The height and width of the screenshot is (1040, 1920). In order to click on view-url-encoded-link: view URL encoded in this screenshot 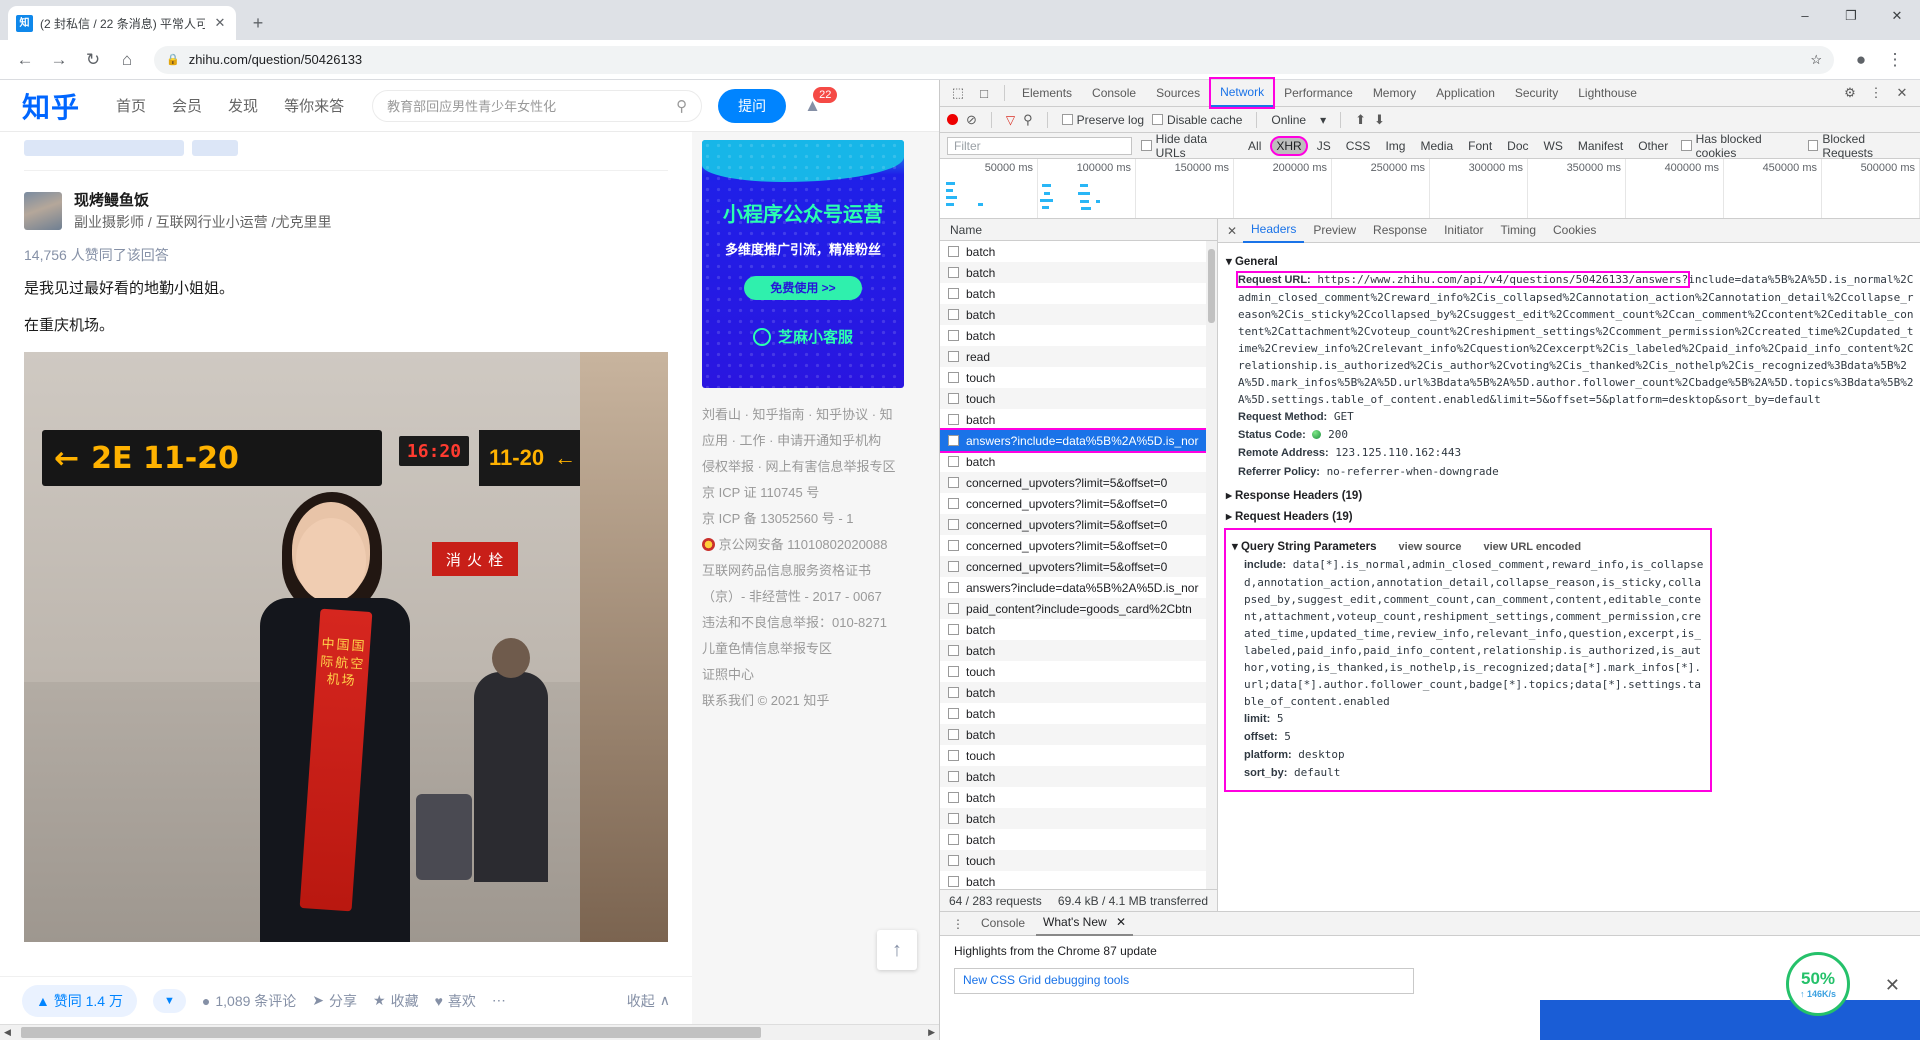, I will do `click(1532, 547)`.